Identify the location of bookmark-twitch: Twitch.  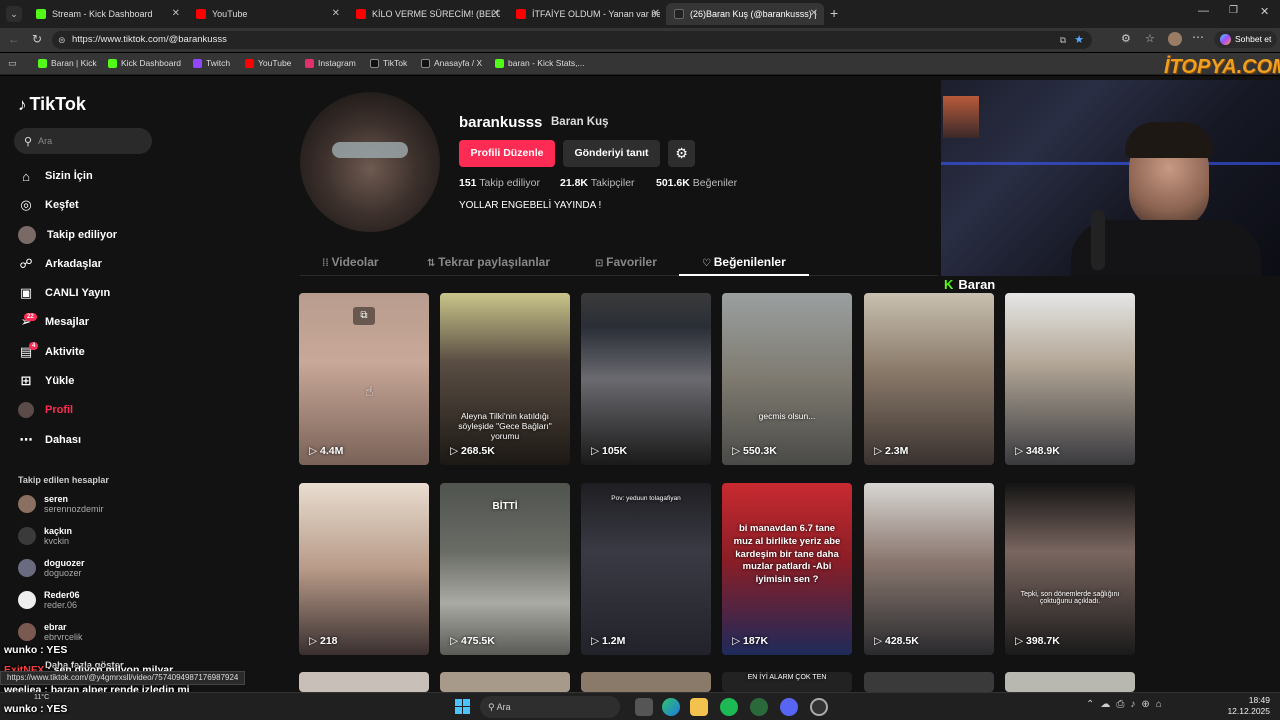
(211, 63).